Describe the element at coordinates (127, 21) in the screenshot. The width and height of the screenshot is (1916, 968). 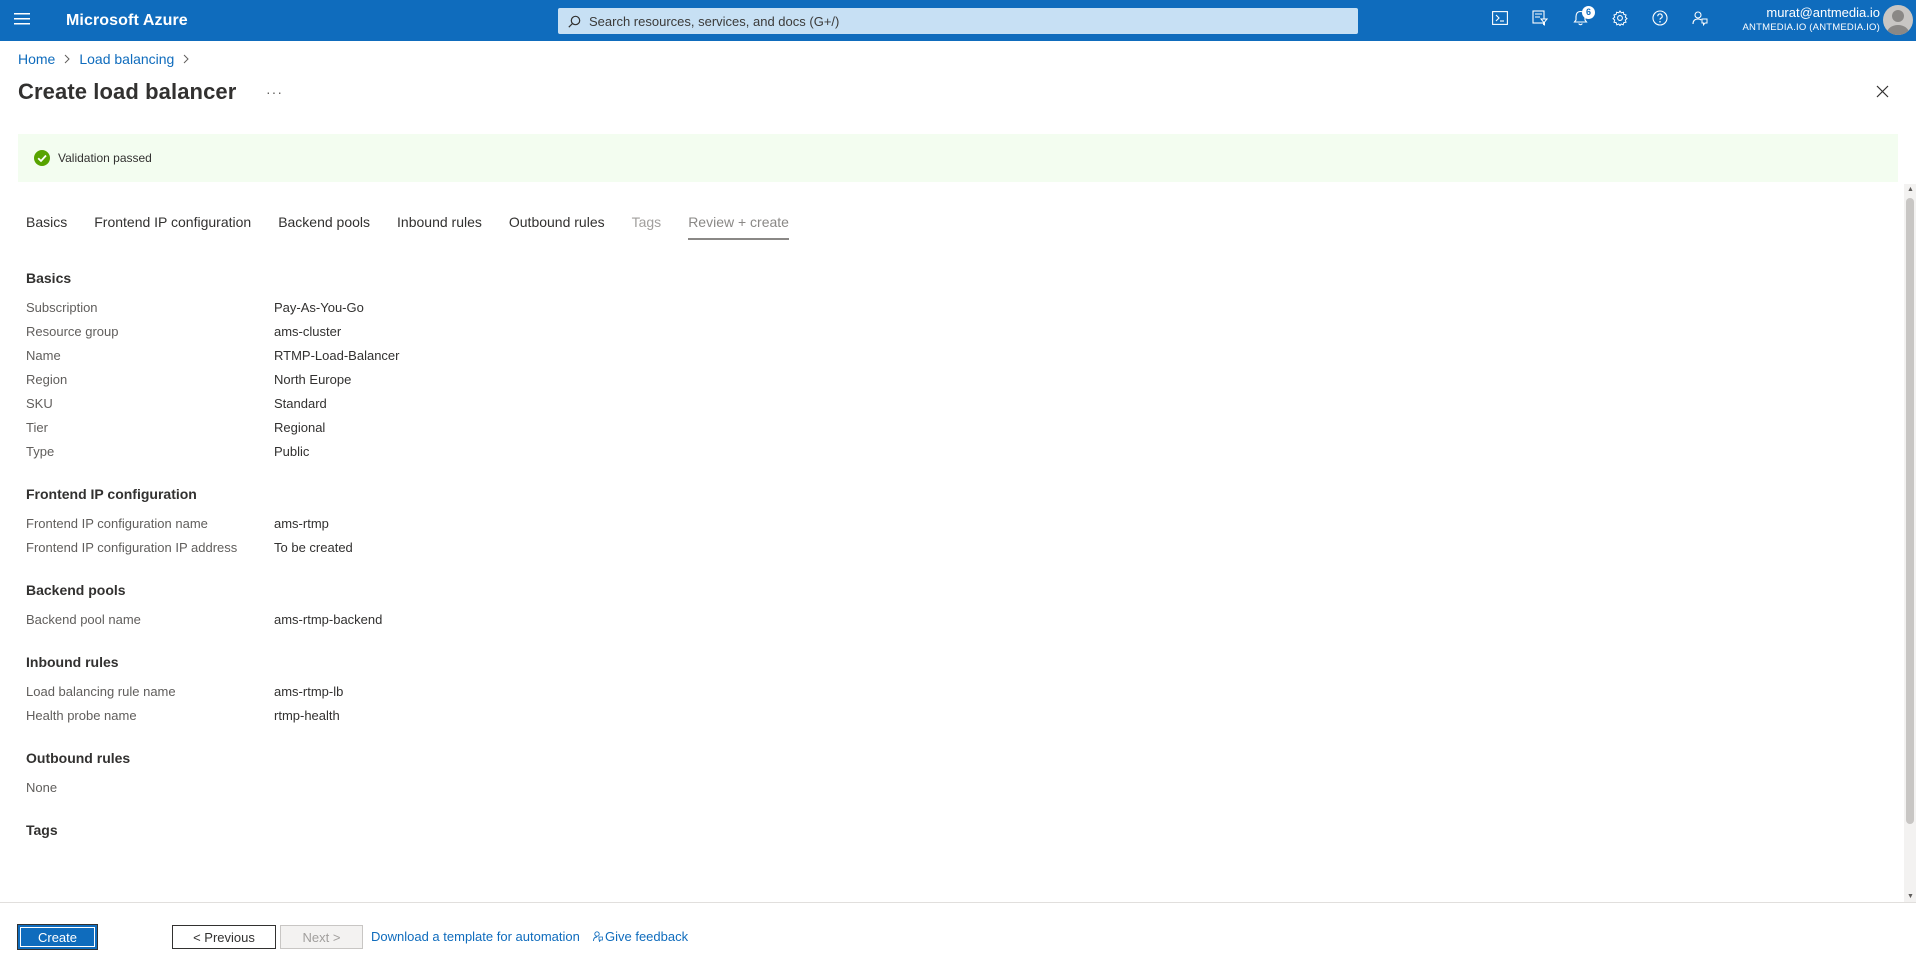
I see `brand-link: Microsoft Azure` at that location.